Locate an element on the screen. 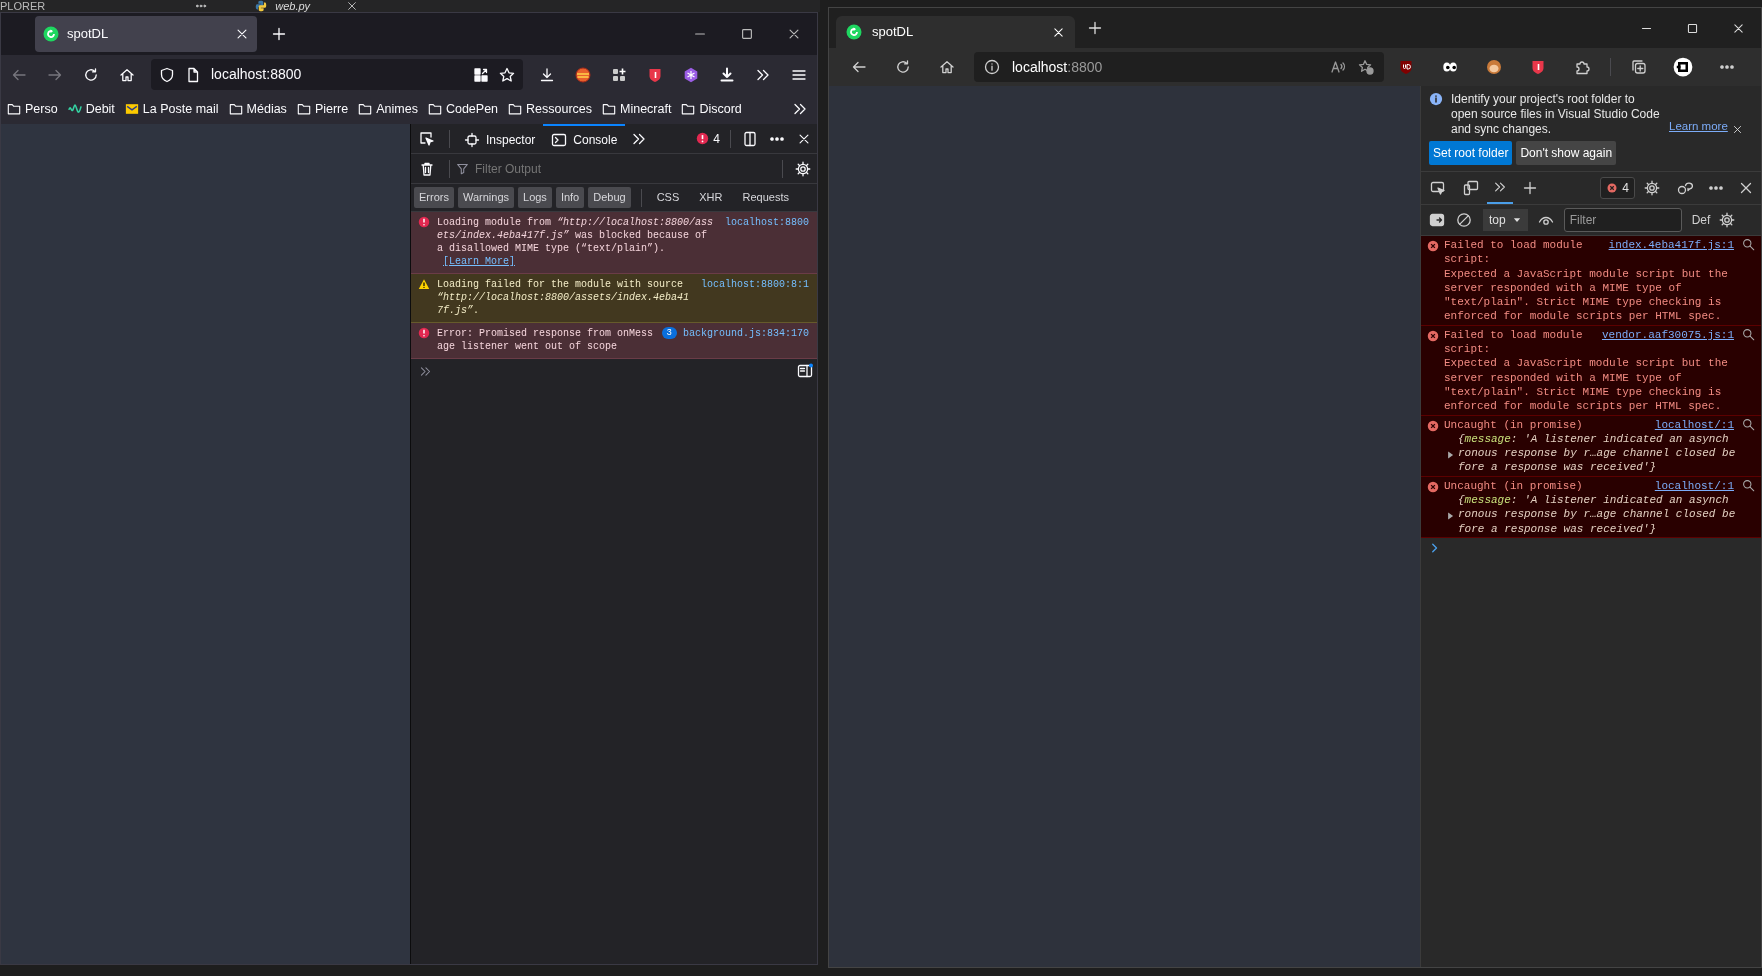 This screenshot has width=1762, height=976. bookmark: Perso is located at coordinates (32, 109).